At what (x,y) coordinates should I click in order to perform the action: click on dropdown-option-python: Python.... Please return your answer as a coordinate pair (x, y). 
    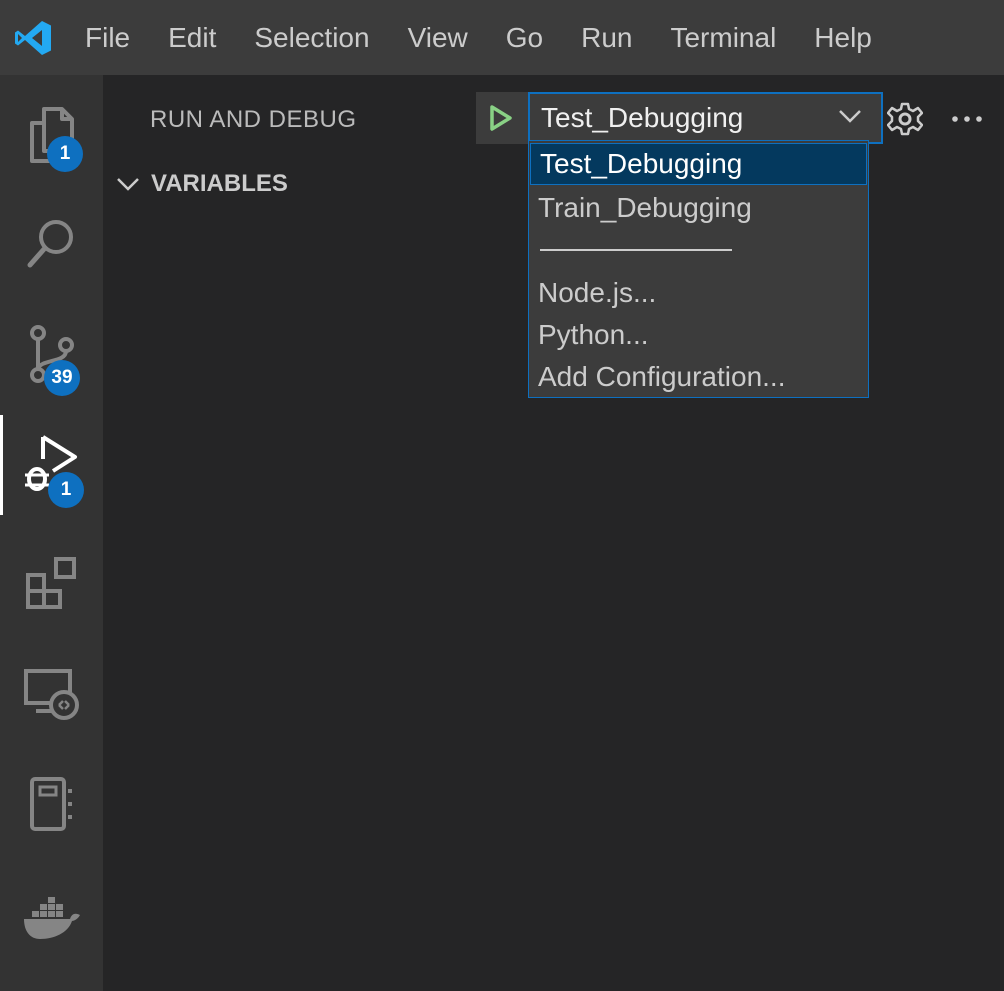
    Looking at the image, I should click on (698, 335).